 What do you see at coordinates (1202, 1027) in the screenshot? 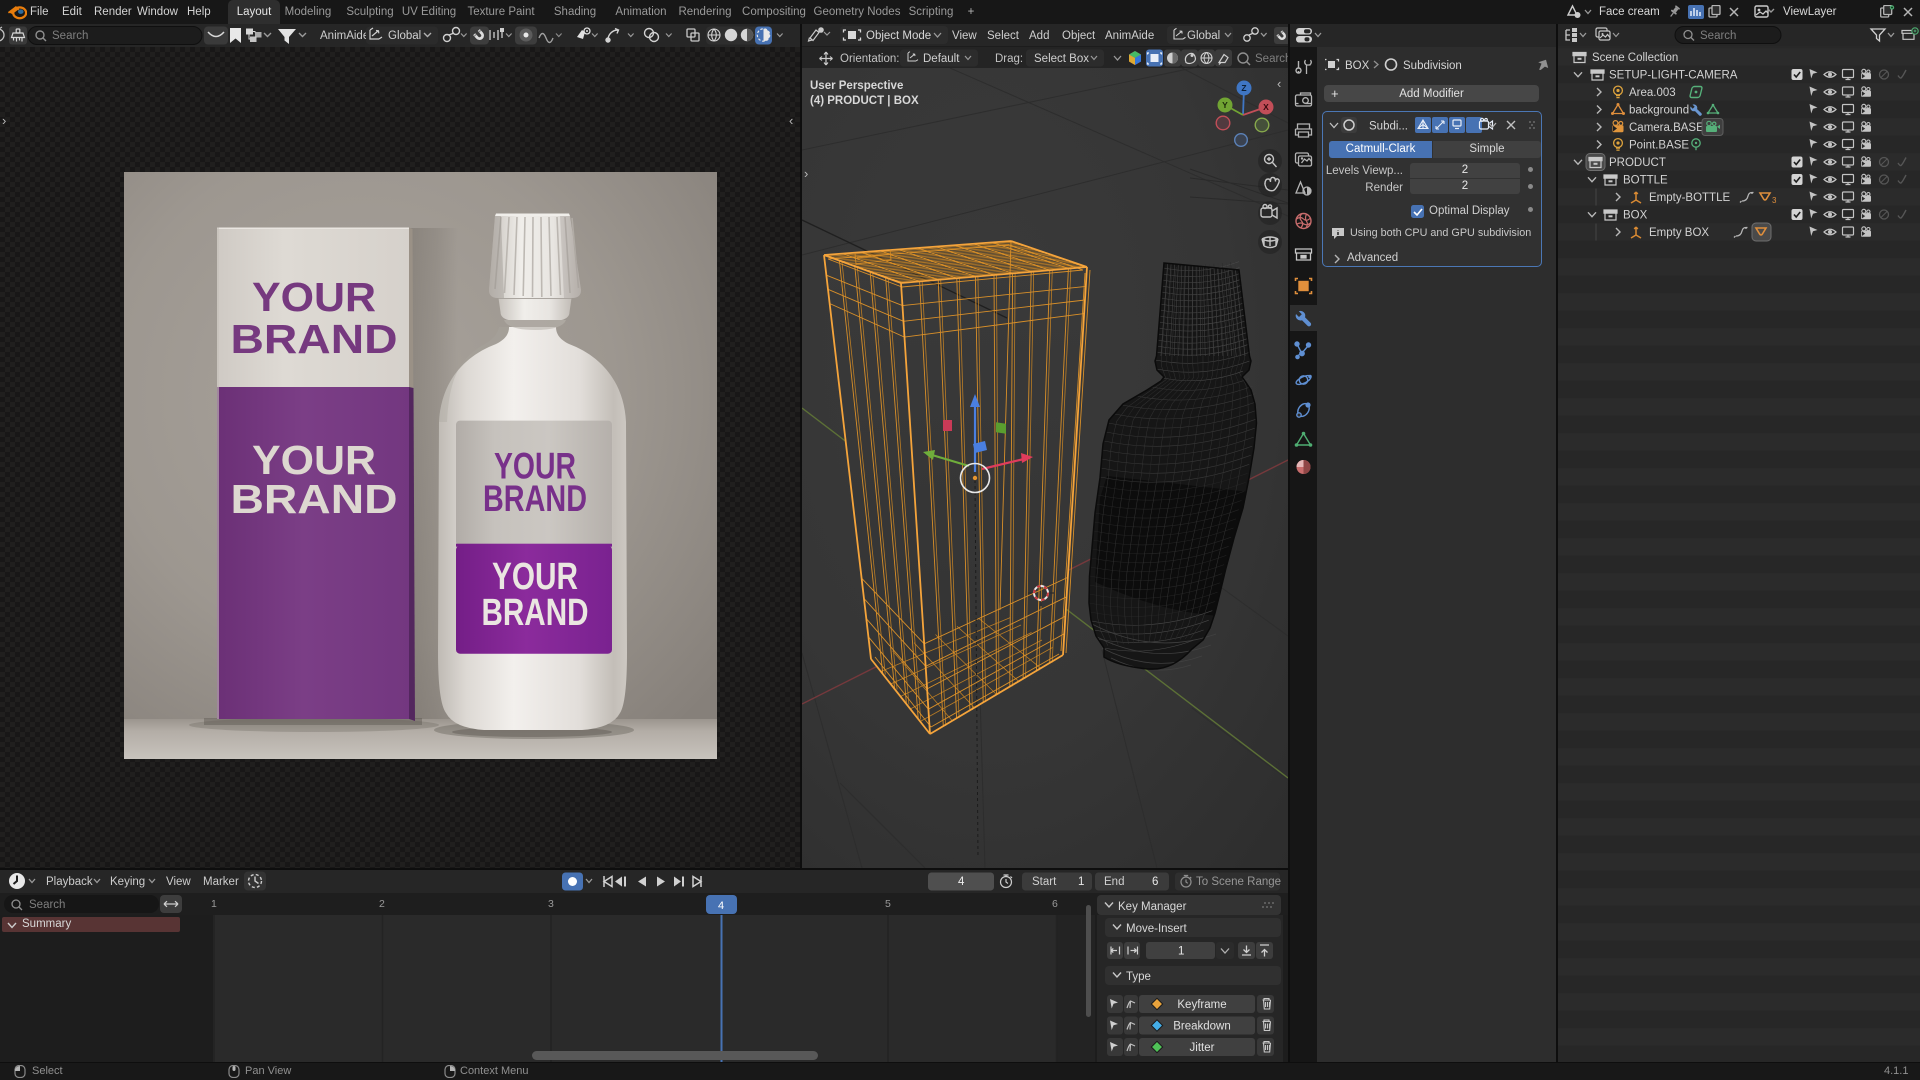
I see `svg-text: Breakdown` at bounding box center [1202, 1027].